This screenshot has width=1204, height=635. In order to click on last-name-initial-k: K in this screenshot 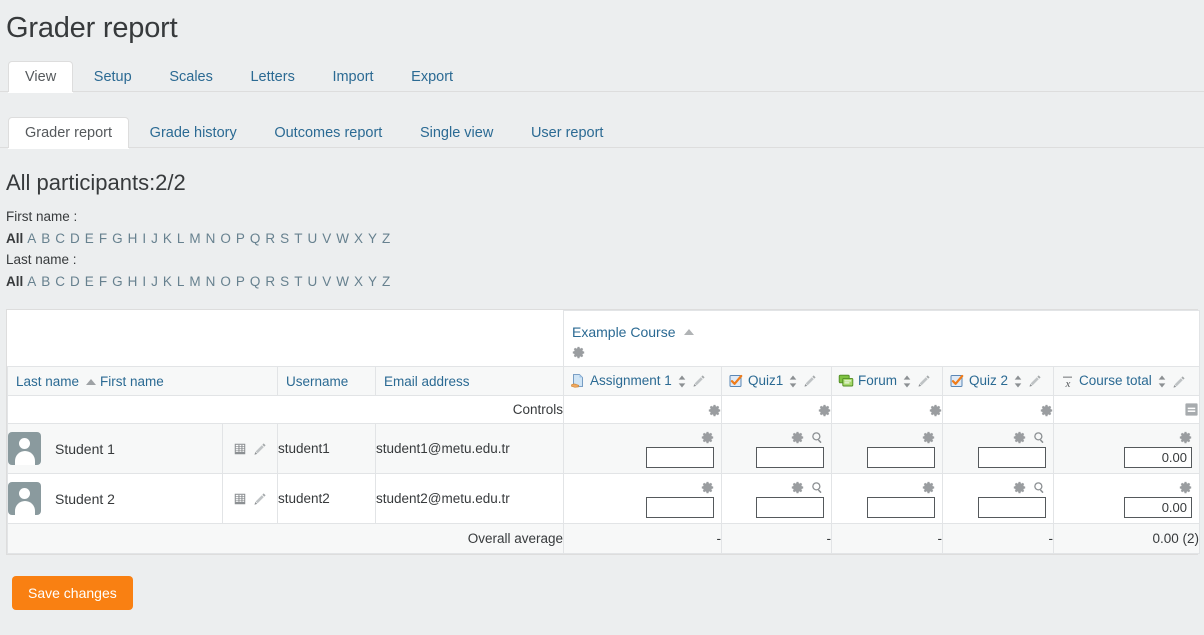, I will do `click(167, 281)`.